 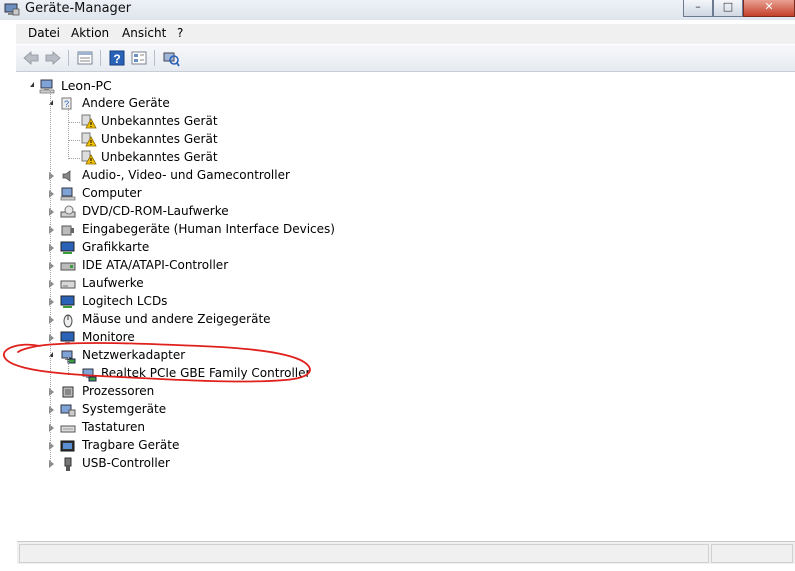 What do you see at coordinates (68, 321) in the screenshot?
I see `mouse-icon` at bounding box center [68, 321].